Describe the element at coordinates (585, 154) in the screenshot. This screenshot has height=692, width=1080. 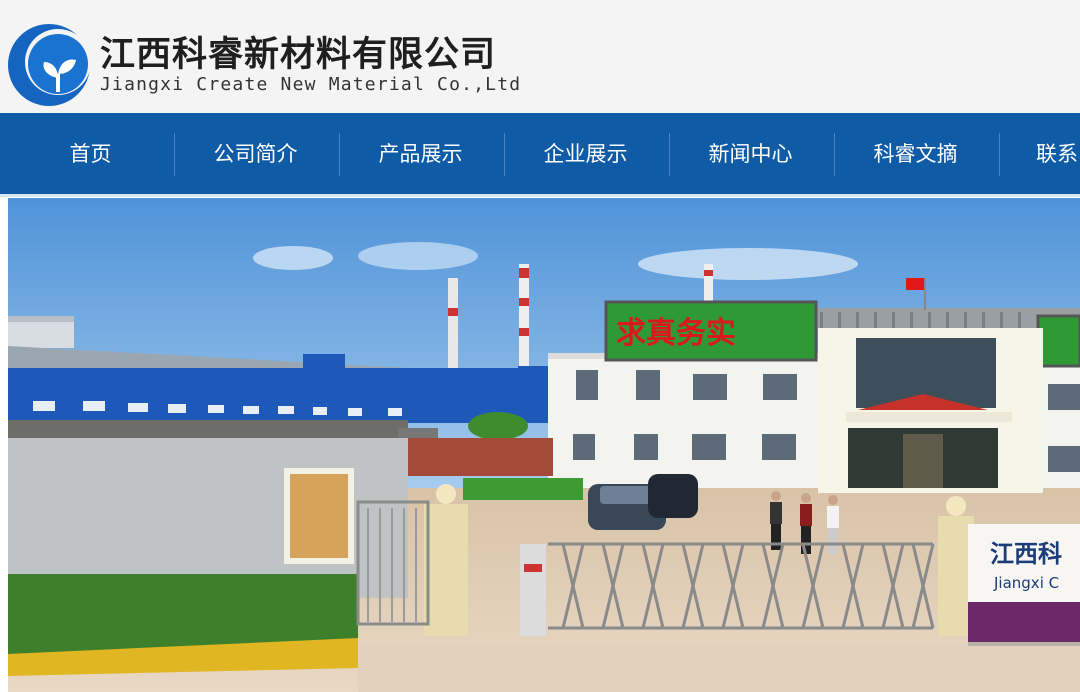
I see `nav-item-enterprise: 企业展示` at that location.